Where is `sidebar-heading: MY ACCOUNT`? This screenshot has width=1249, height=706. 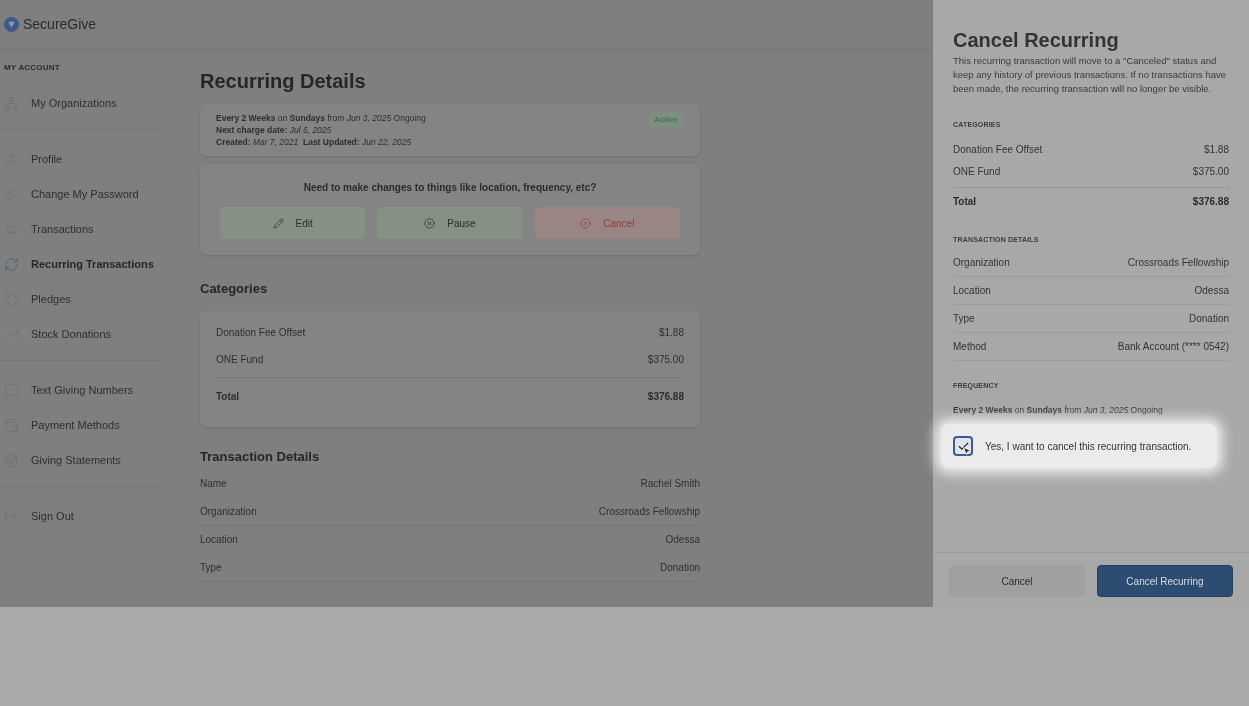 sidebar-heading: MY ACCOUNT is located at coordinates (32, 68).